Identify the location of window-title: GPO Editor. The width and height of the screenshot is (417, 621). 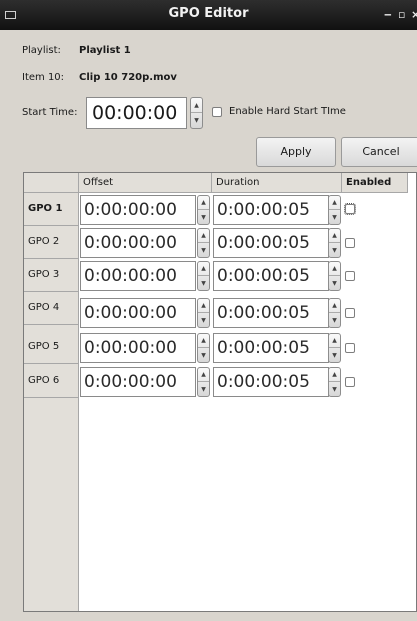
(208, 13).